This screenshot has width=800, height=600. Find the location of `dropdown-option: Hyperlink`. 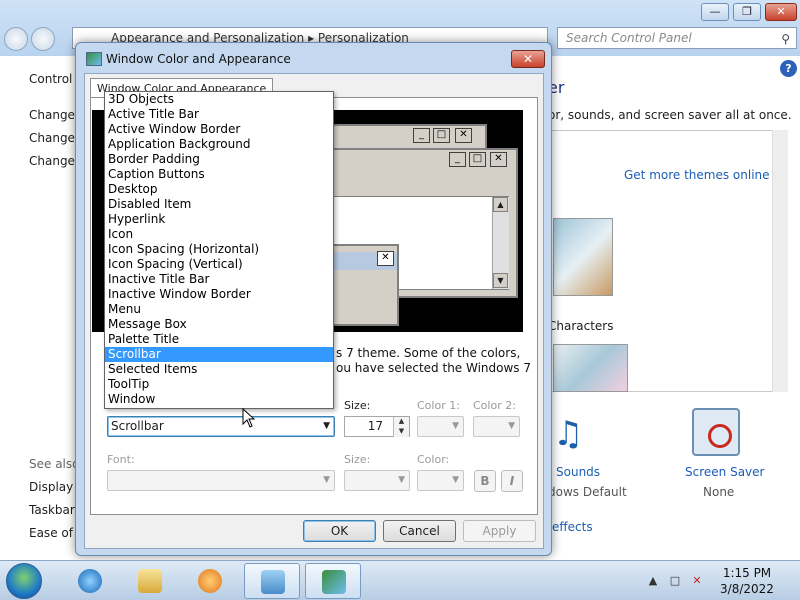

dropdown-option: Hyperlink is located at coordinates (219, 219).